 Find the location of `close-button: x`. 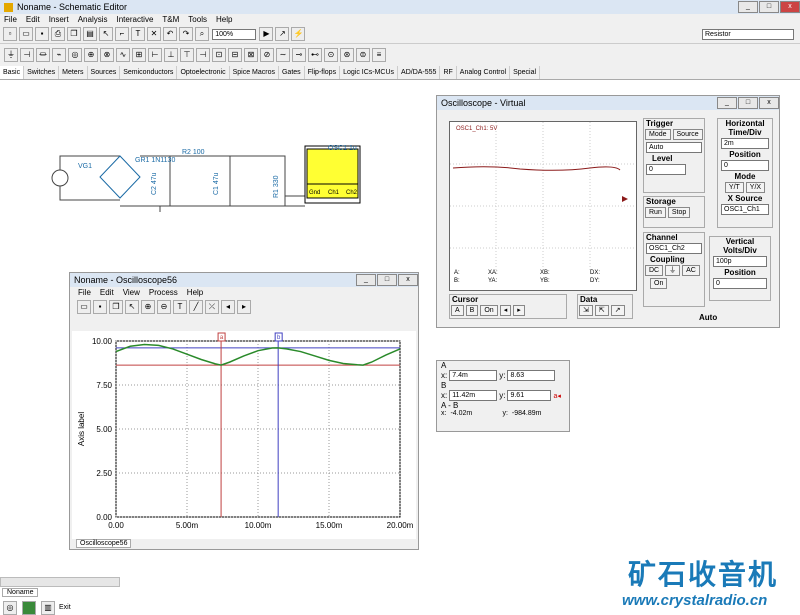

close-button: x is located at coordinates (790, 7).